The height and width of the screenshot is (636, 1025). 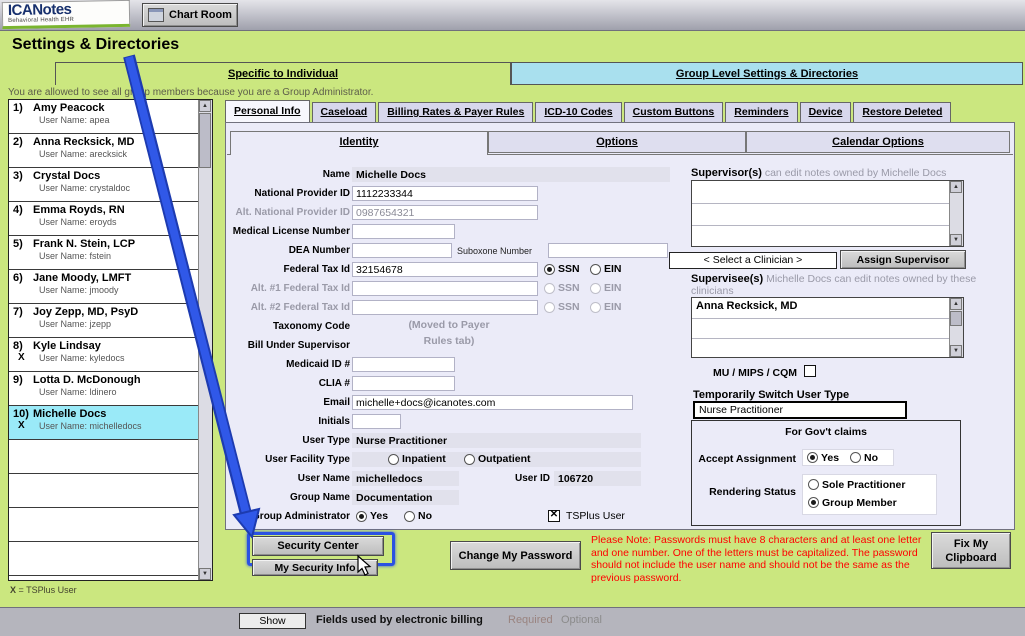 What do you see at coordinates (492, 402) in the screenshot?
I see `email-input: michelle+docs@icanotes.com` at bounding box center [492, 402].